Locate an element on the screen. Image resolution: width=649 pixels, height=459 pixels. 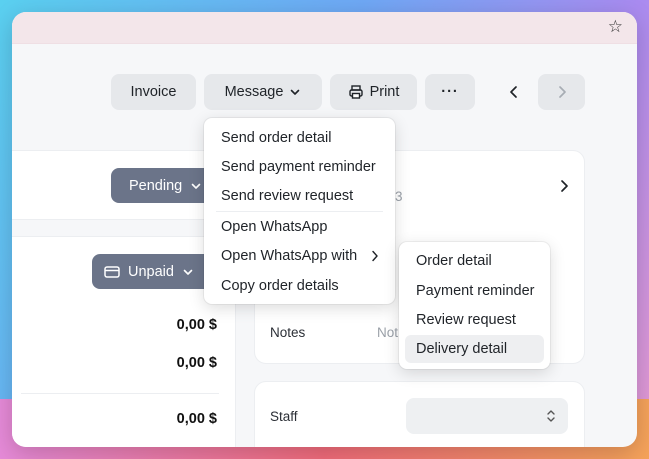
next-order-button is located at coordinates (561, 92).